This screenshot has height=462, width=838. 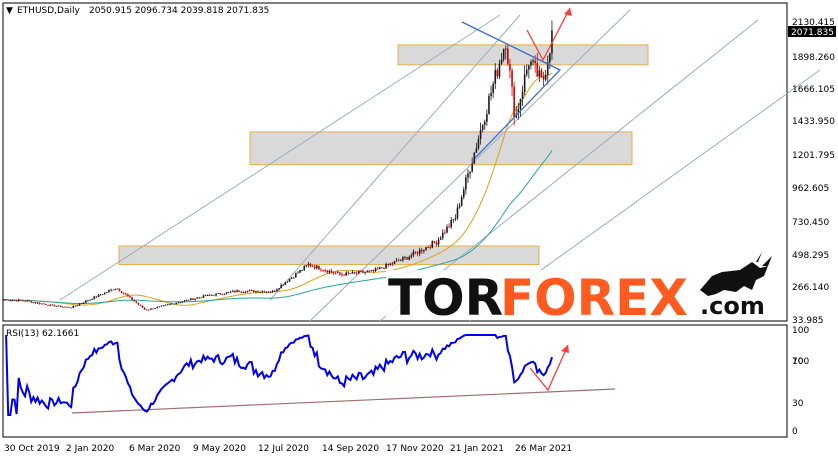 What do you see at coordinates (9, 11) in the screenshot?
I see `chart-collapse-icon: ▼` at bounding box center [9, 11].